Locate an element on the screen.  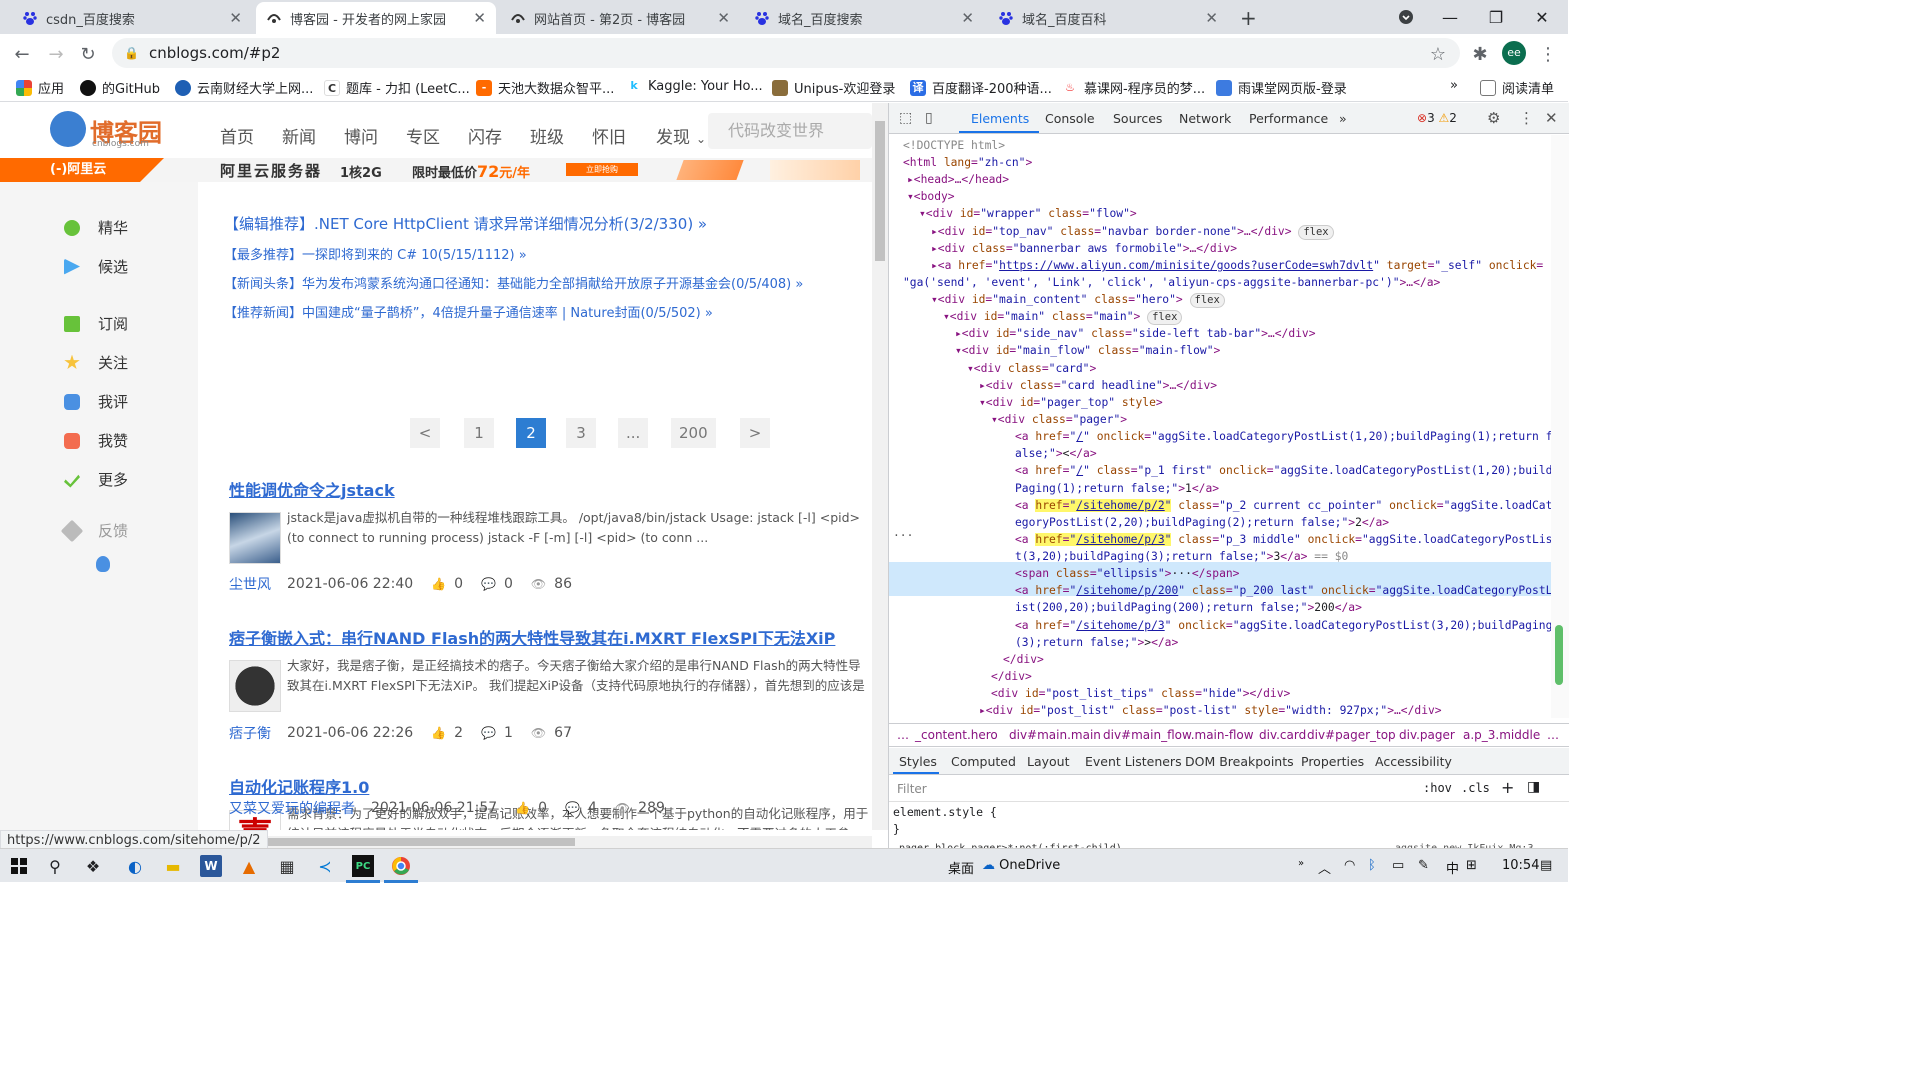
nav-ing: 闪存 is located at coordinates (485, 135).